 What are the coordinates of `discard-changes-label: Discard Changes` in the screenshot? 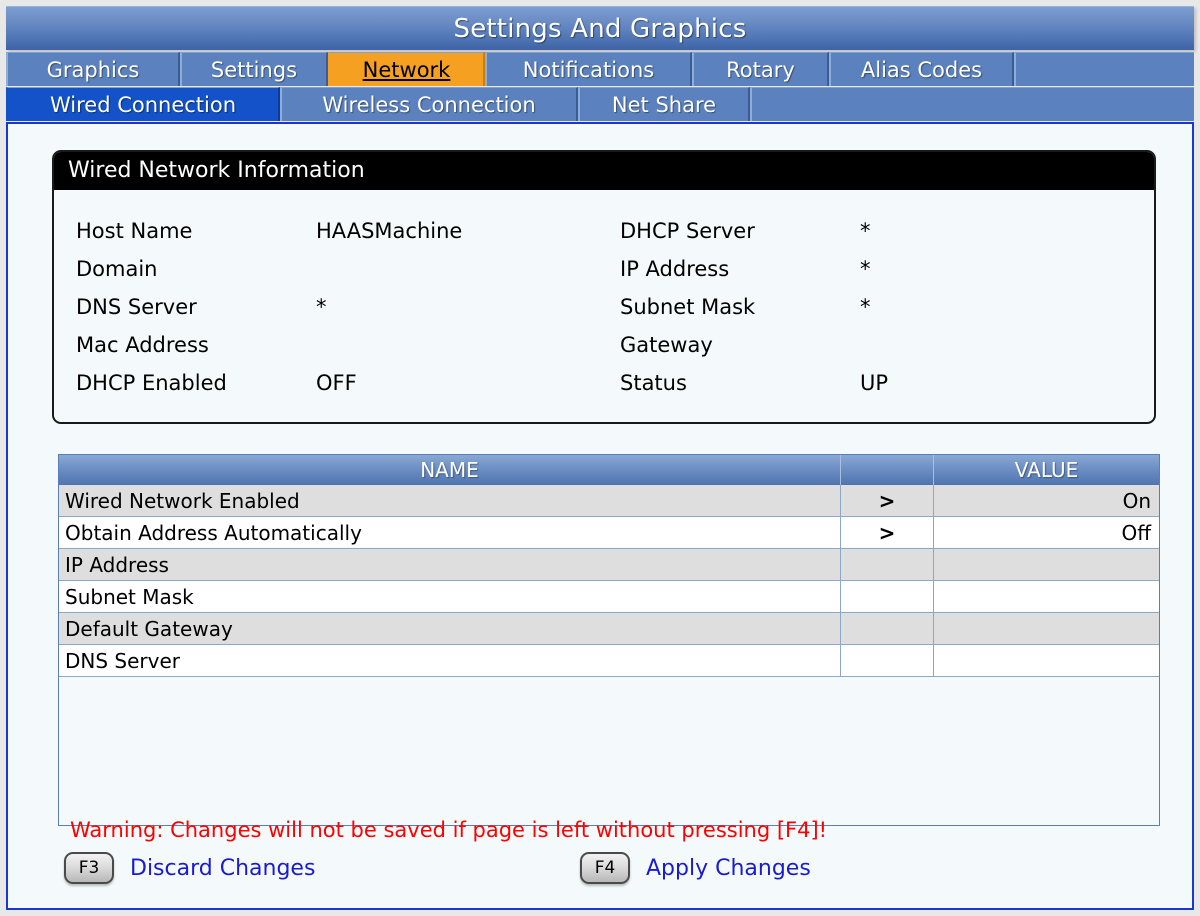 It's located at (223, 868).